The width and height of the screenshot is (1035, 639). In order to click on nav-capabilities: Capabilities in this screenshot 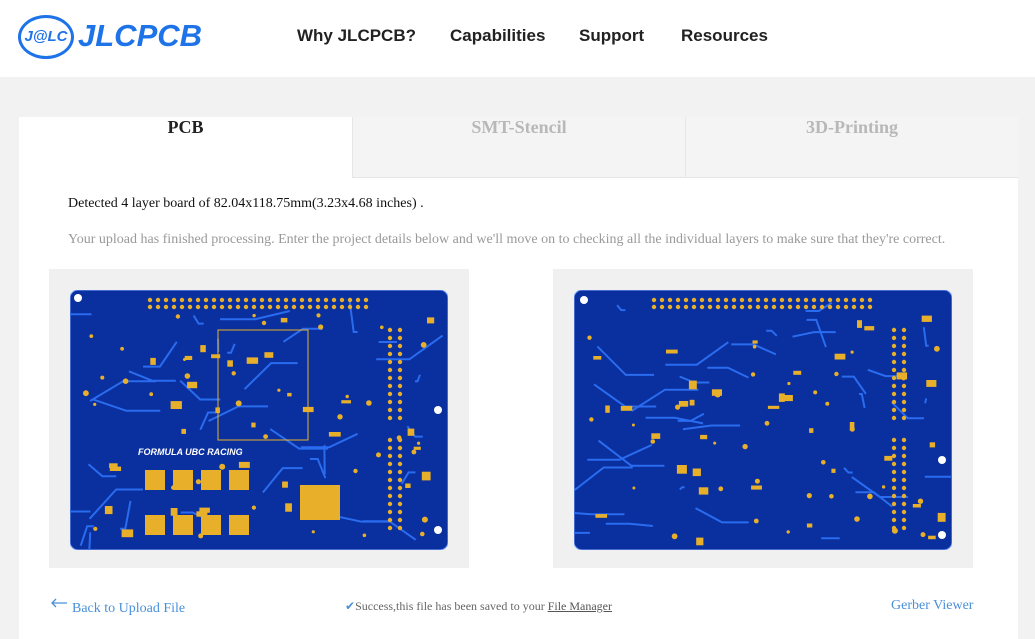, I will do `click(497, 36)`.